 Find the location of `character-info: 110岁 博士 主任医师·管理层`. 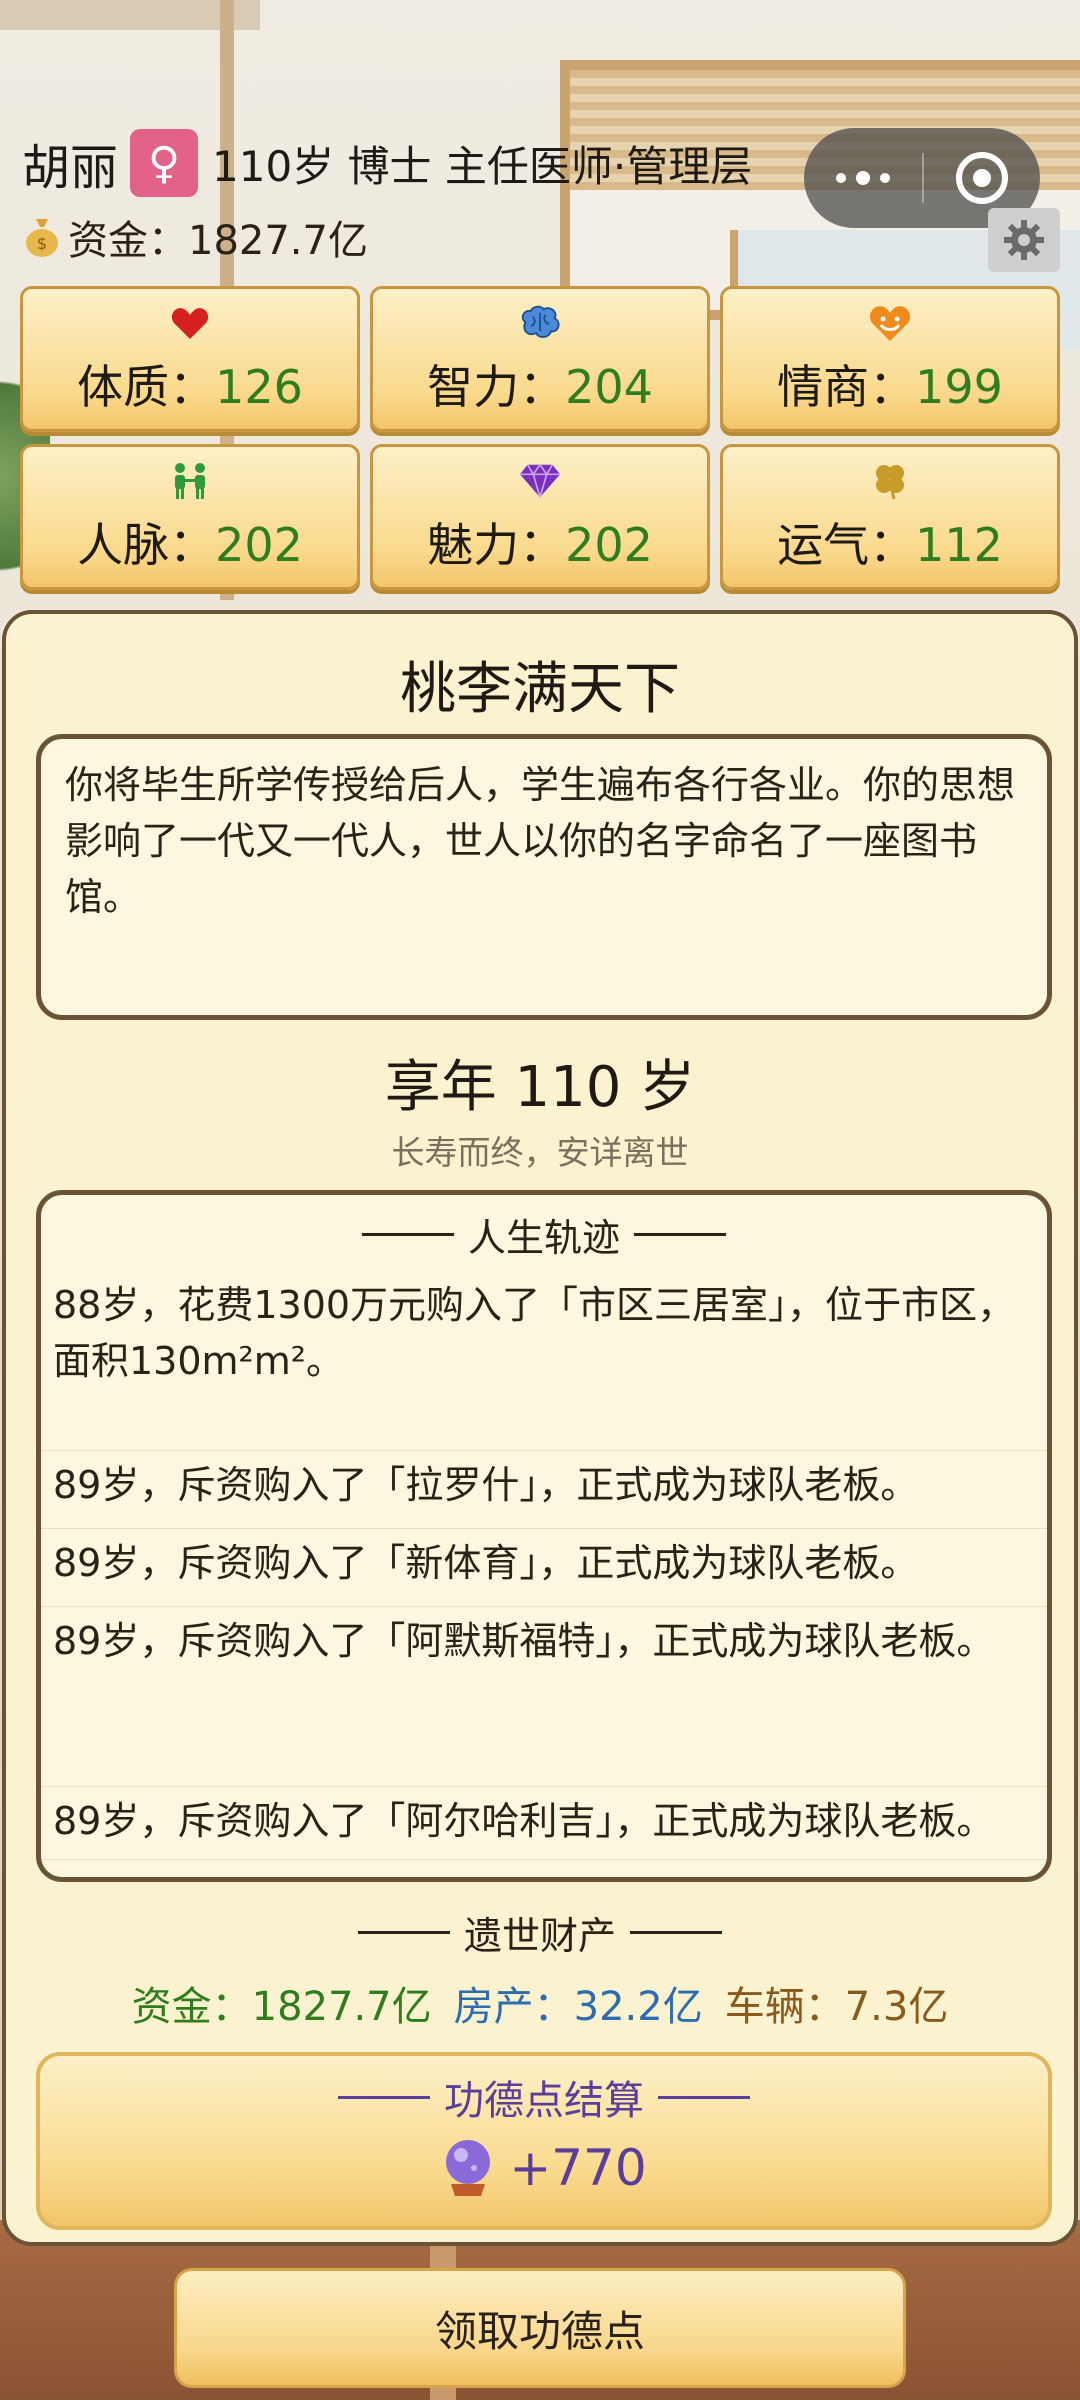

character-info: 110岁 博士 主任医师·管理层 is located at coordinates (482, 166).